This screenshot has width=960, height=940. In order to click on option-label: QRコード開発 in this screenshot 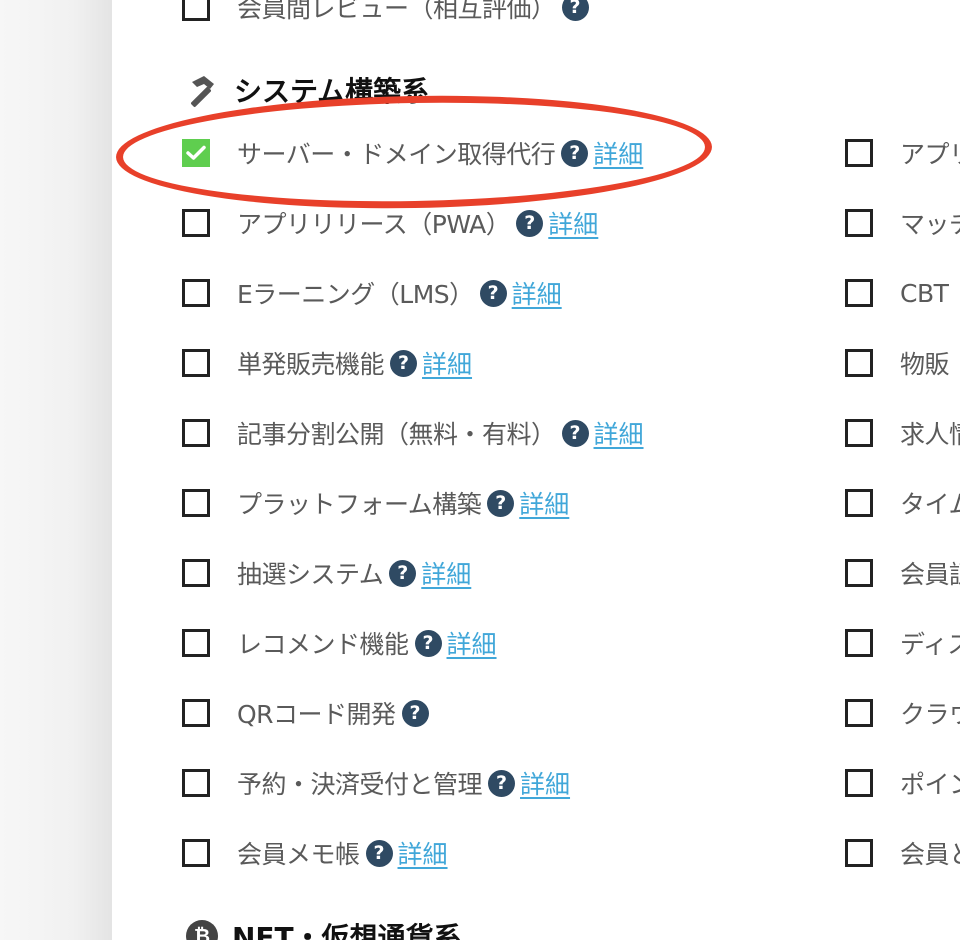, I will do `click(316, 714)`.